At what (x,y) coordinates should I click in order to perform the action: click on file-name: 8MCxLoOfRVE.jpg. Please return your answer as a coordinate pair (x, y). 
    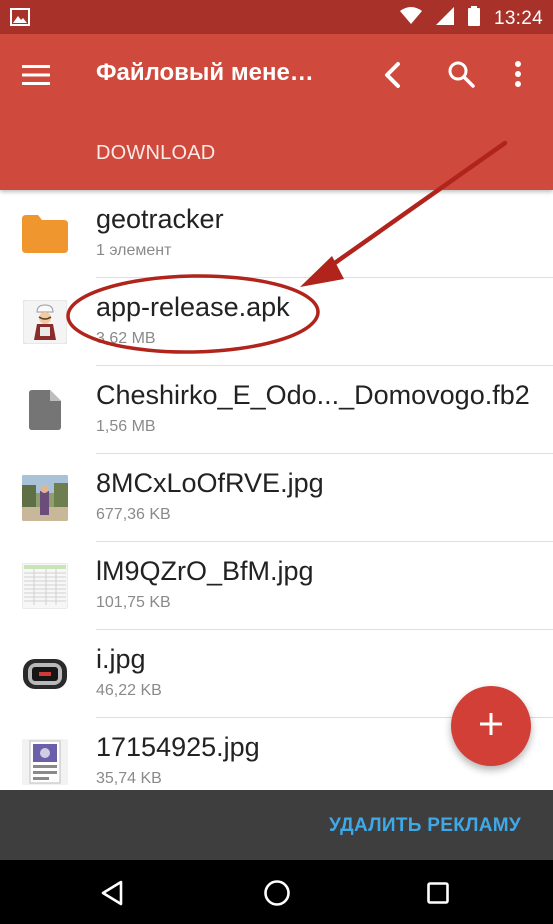
    Looking at the image, I should click on (210, 483).